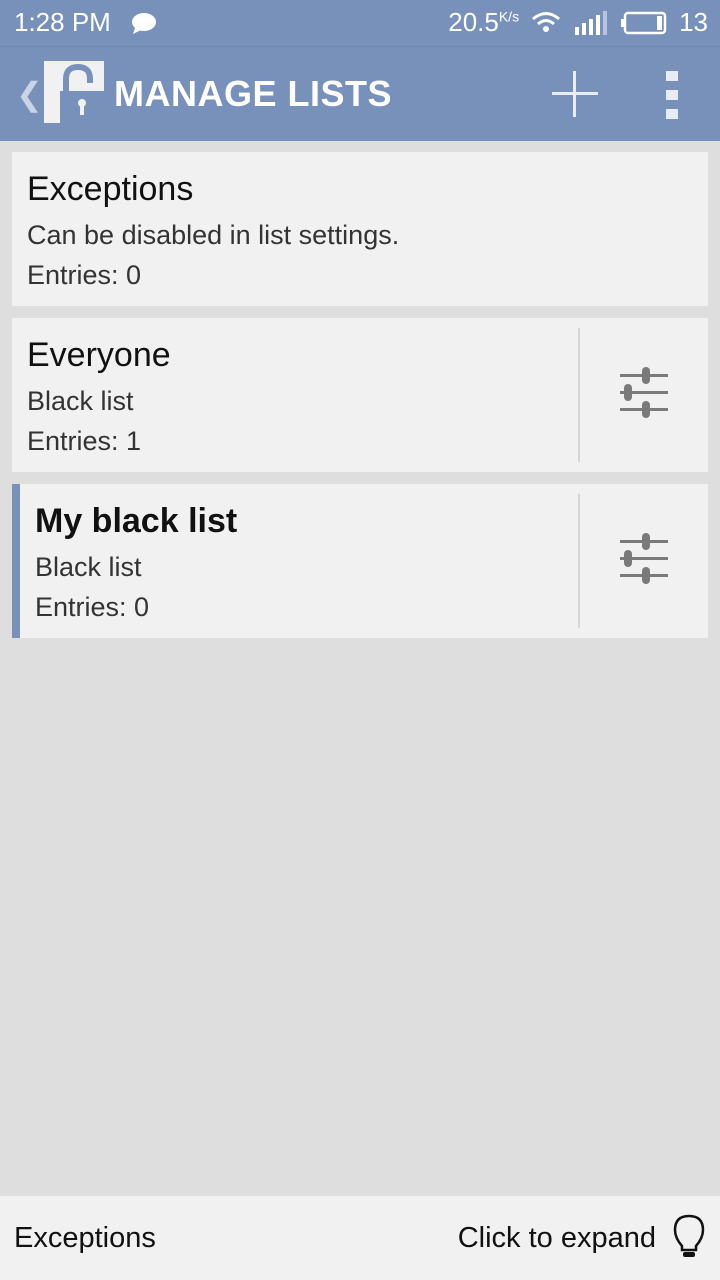 This screenshot has height=1280, width=720. I want to click on app-bar: ❮ MANAGE LISTS, so click(360, 93).